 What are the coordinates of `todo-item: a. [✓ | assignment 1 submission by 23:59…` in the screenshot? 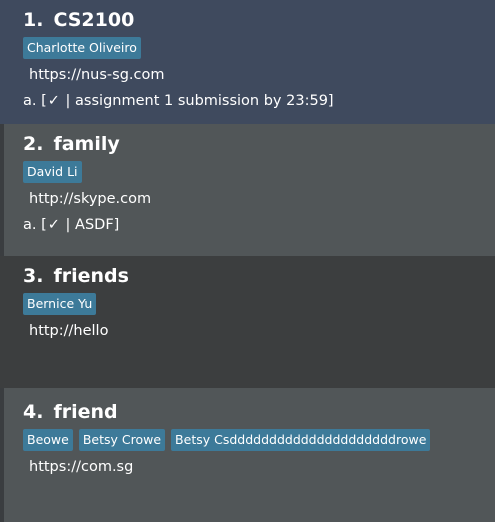 It's located at (259, 101).